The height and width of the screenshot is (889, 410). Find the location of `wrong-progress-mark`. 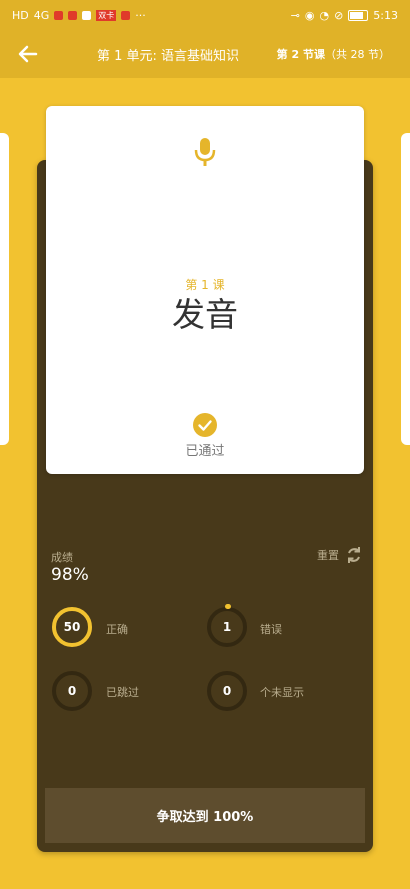

wrong-progress-mark is located at coordinates (228, 606).